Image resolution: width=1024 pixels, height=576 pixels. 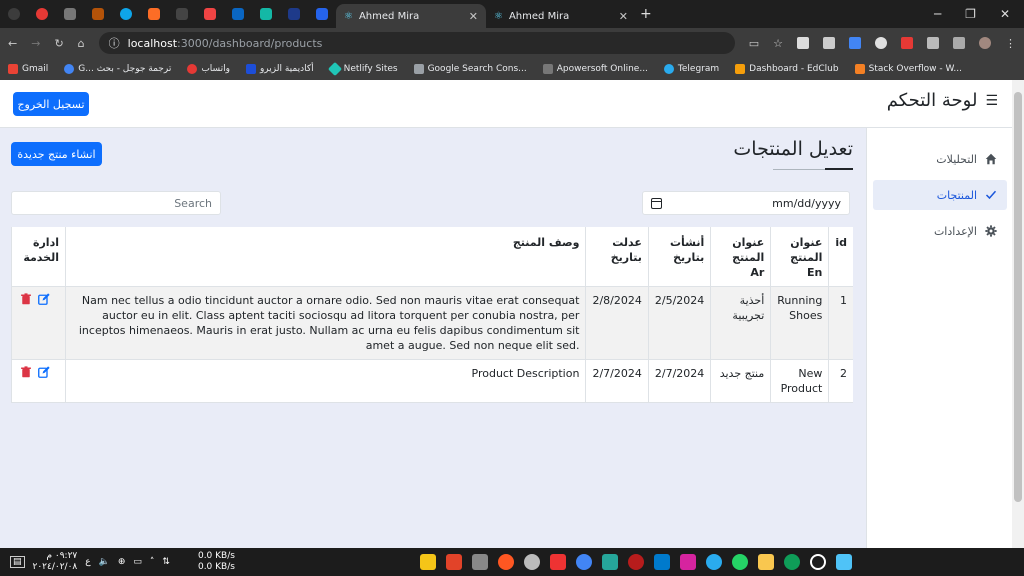 What do you see at coordinates (14, 14) in the screenshot?
I see `tab-list-button` at bounding box center [14, 14].